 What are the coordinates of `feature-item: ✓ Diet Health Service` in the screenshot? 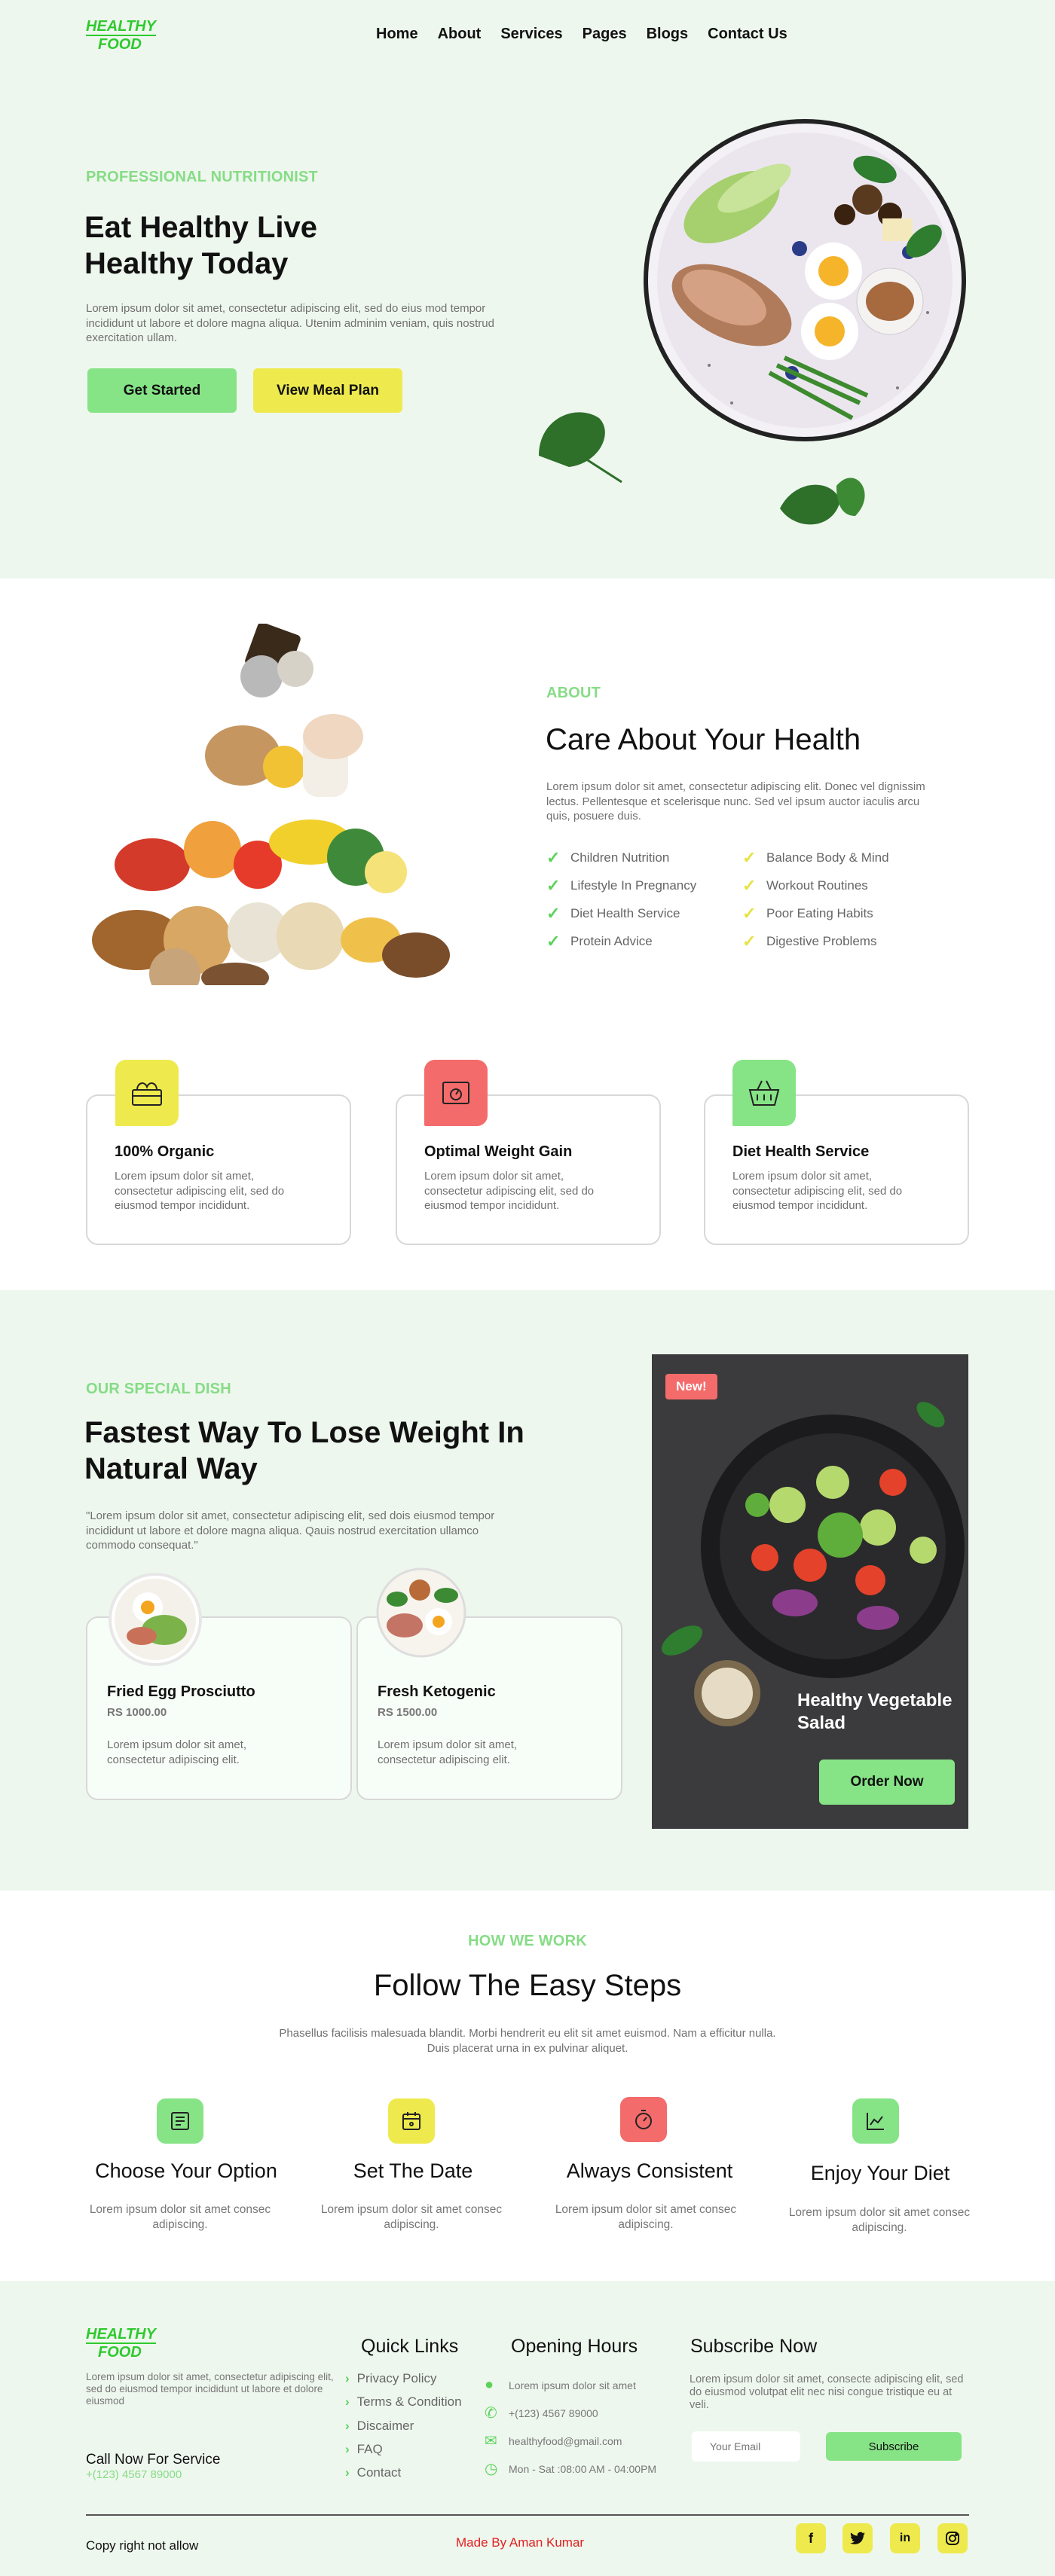 It's located at (621, 913).